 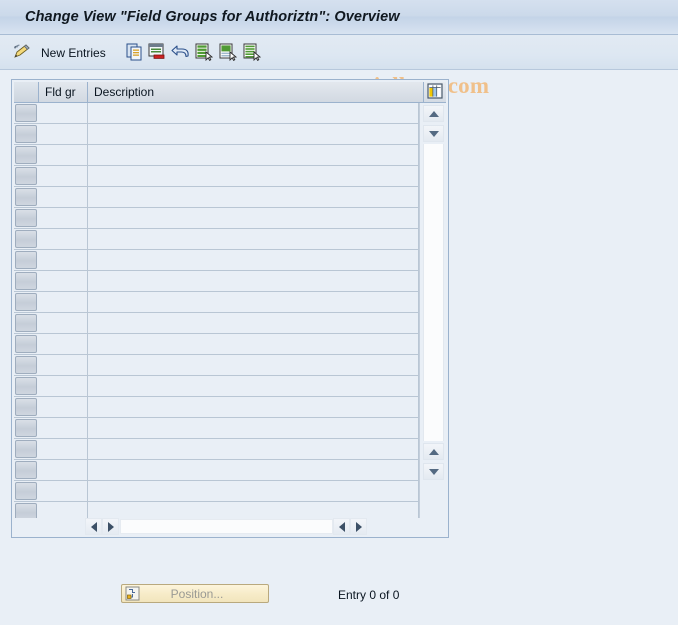 I want to click on column-header-selector, so click(x=26, y=92).